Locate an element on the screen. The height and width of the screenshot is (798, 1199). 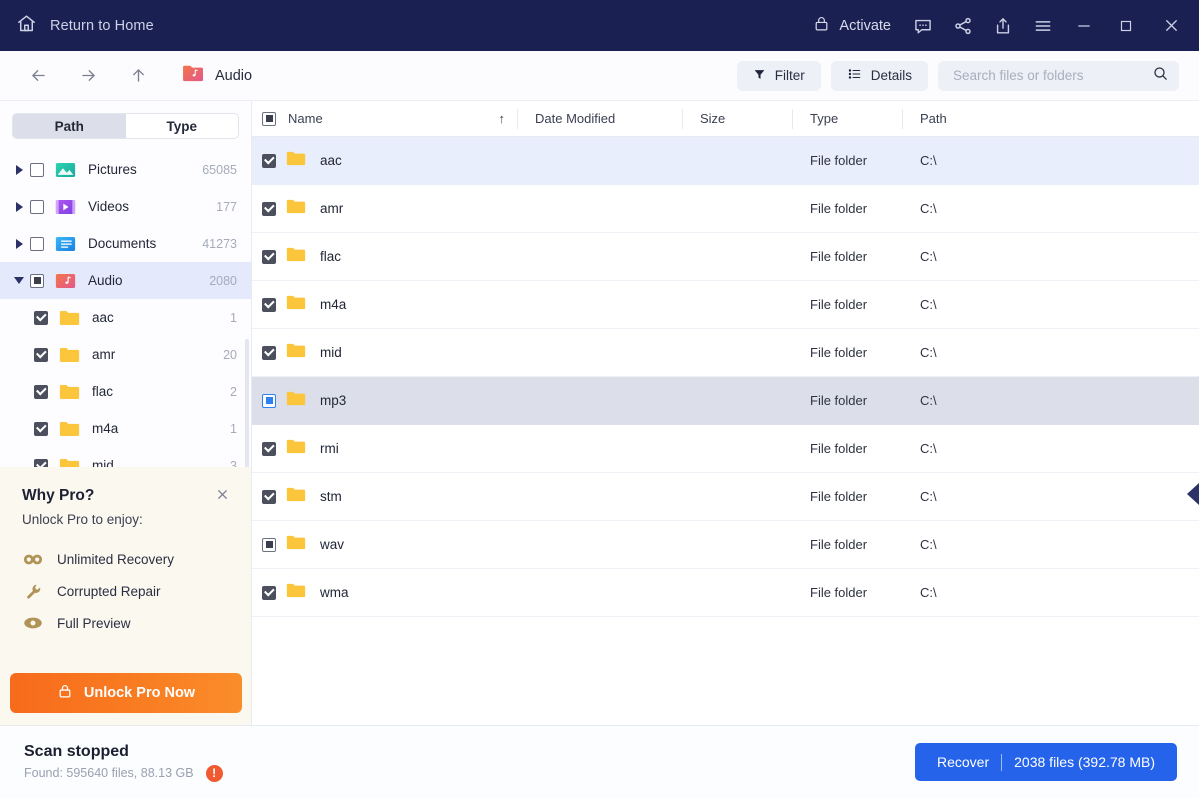
table-row: amr File folder C:\ is located at coordinates (725, 209).